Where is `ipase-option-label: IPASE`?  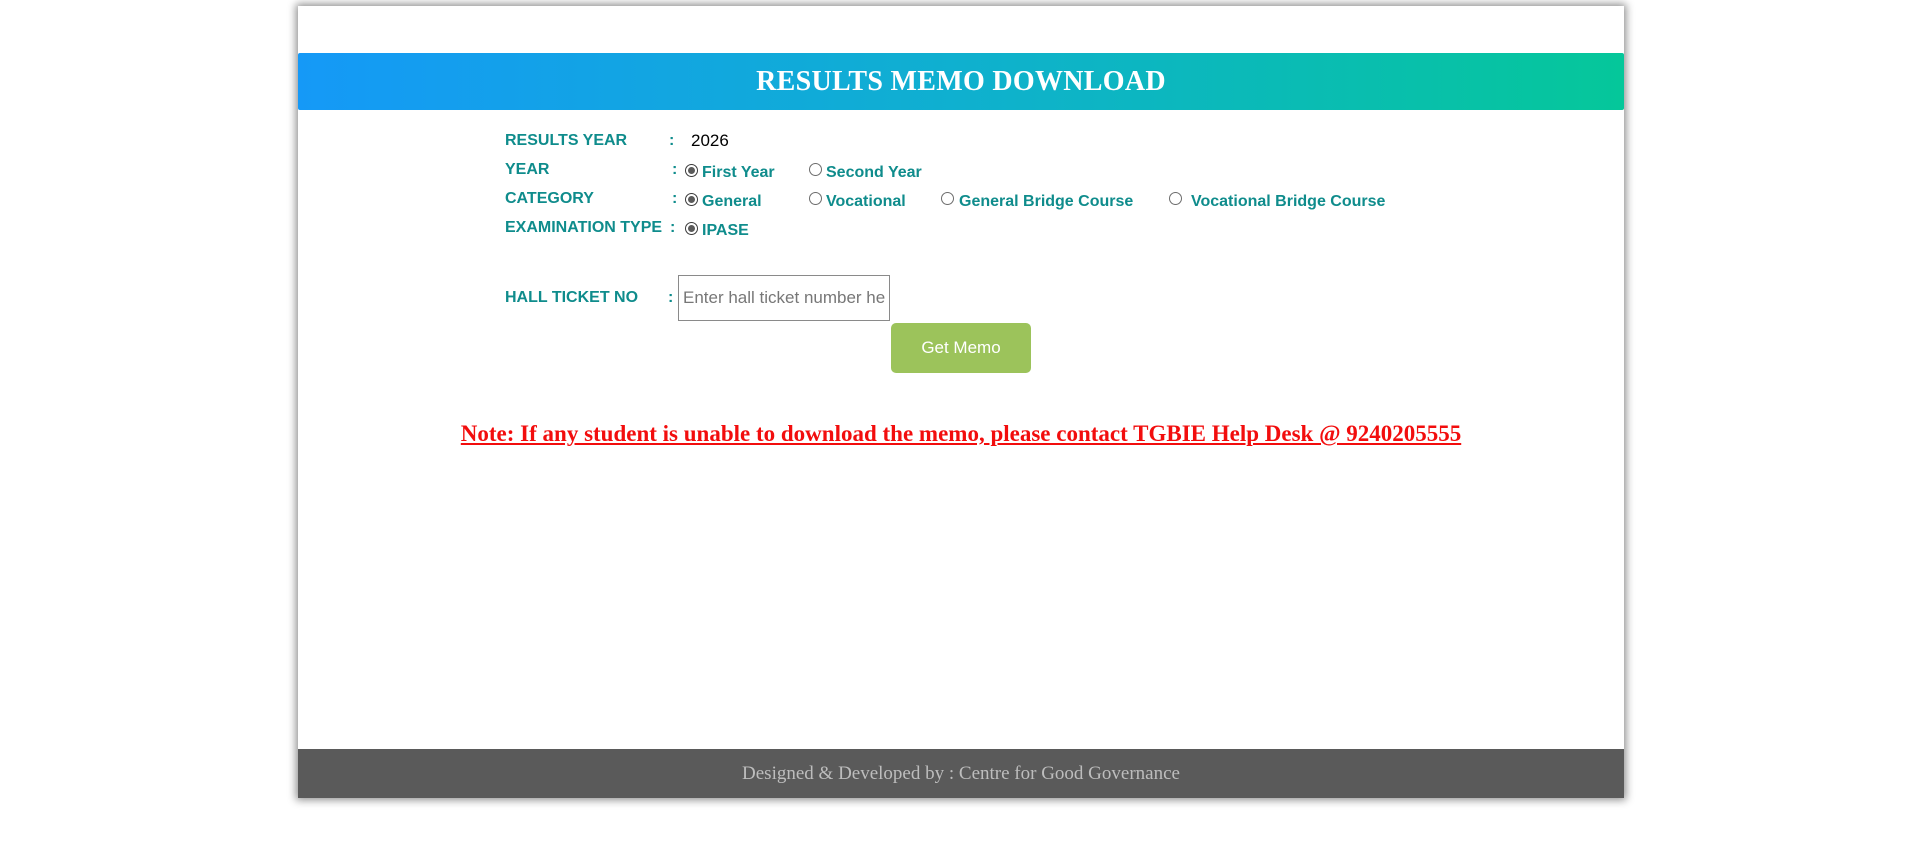
ipase-option-label: IPASE is located at coordinates (725, 231).